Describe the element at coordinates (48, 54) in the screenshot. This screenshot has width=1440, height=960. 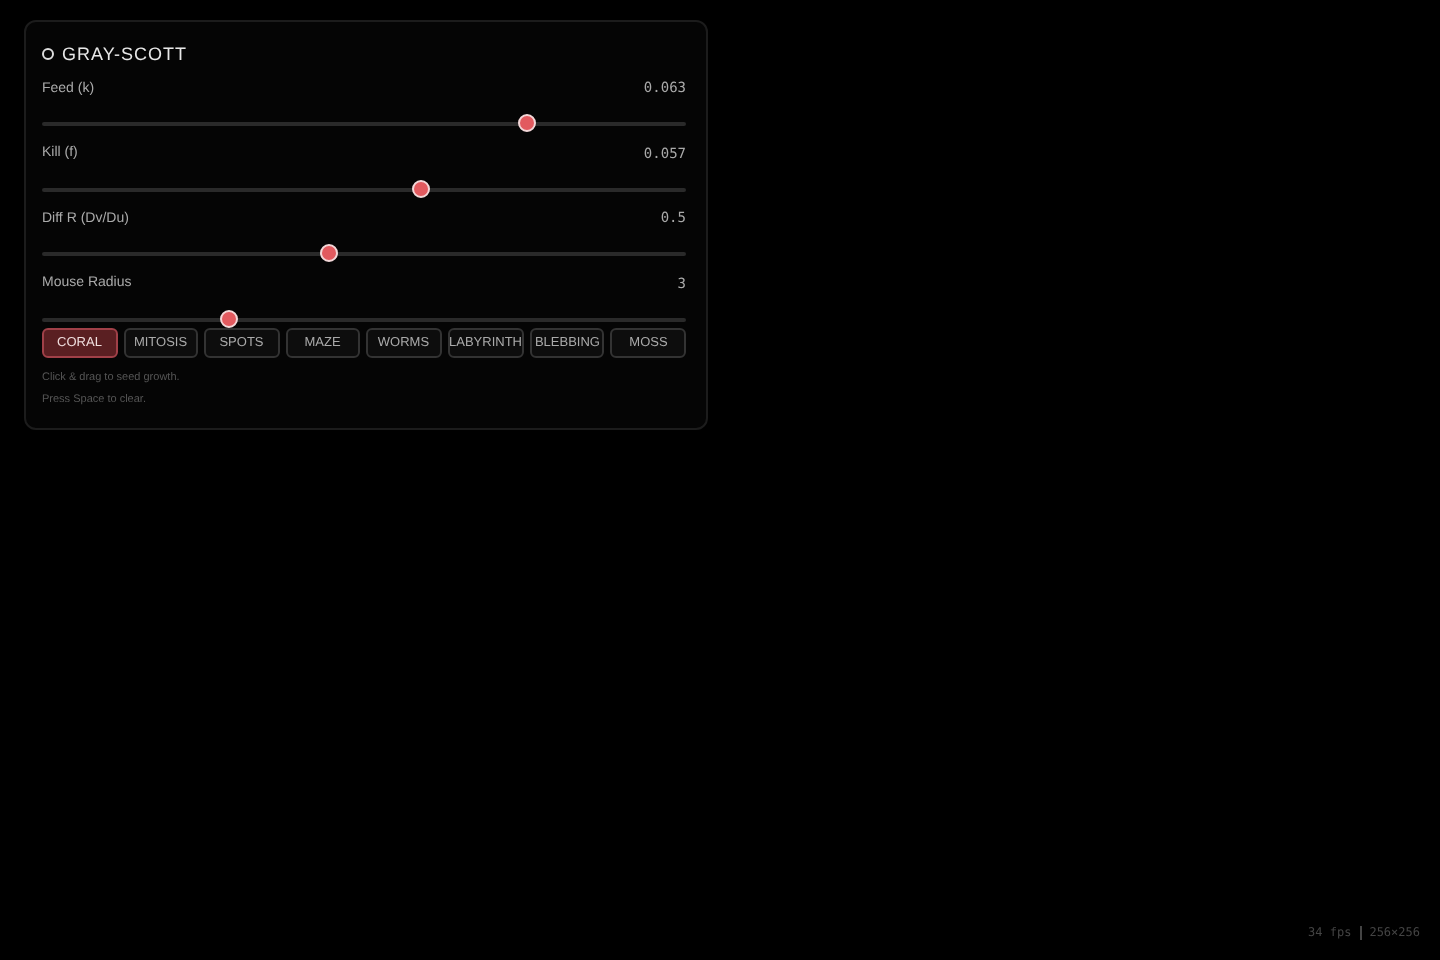
I see `ring-icon` at that location.